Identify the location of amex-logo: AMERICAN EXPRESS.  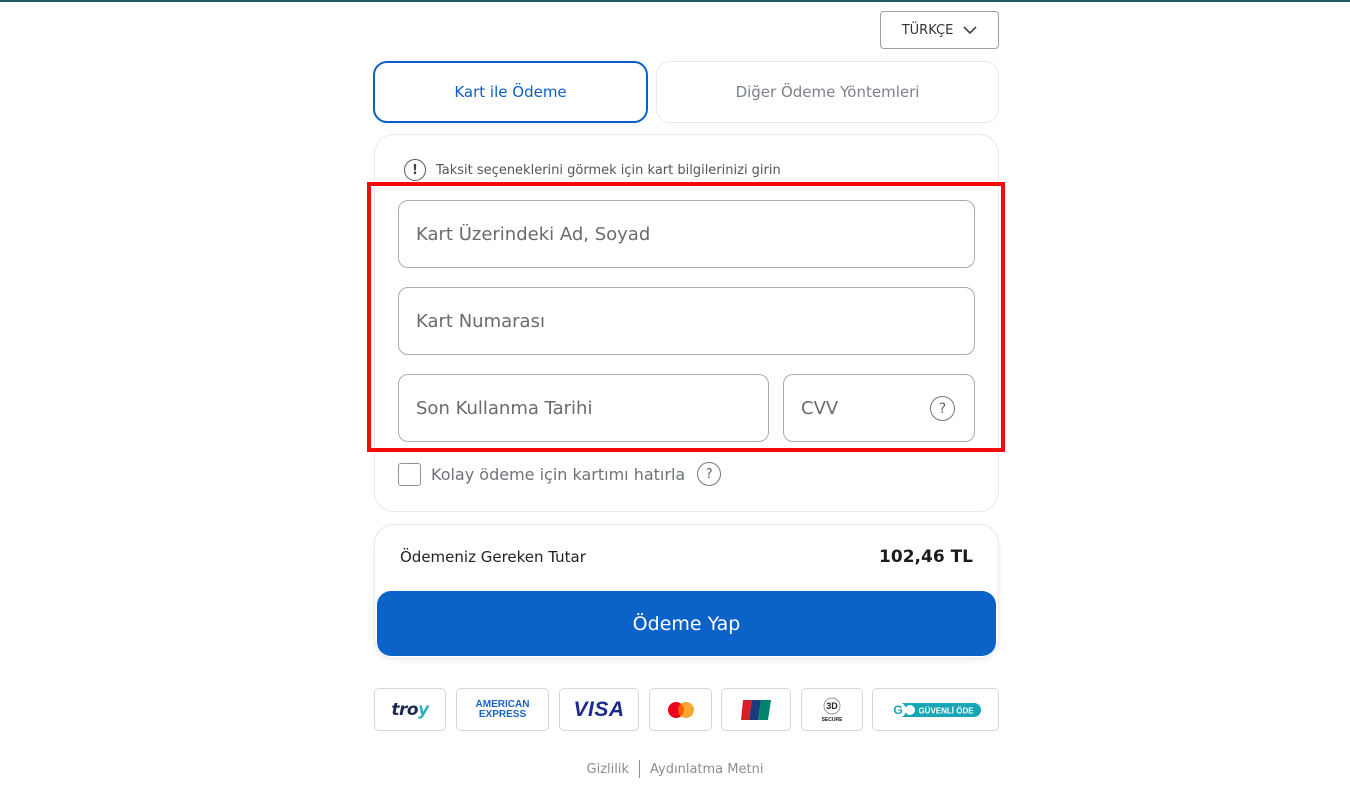
(502, 709).